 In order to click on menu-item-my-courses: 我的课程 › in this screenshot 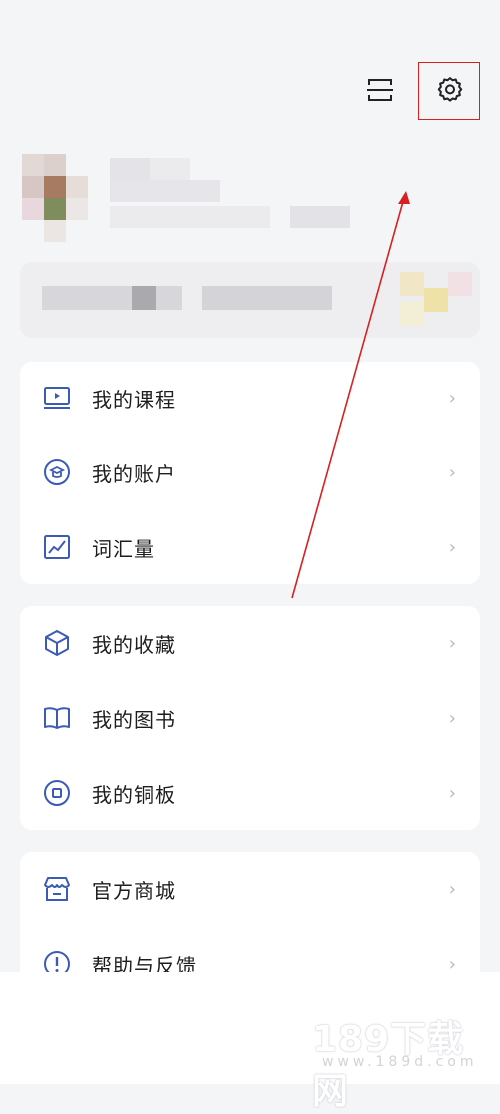, I will do `click(250, 398)`.